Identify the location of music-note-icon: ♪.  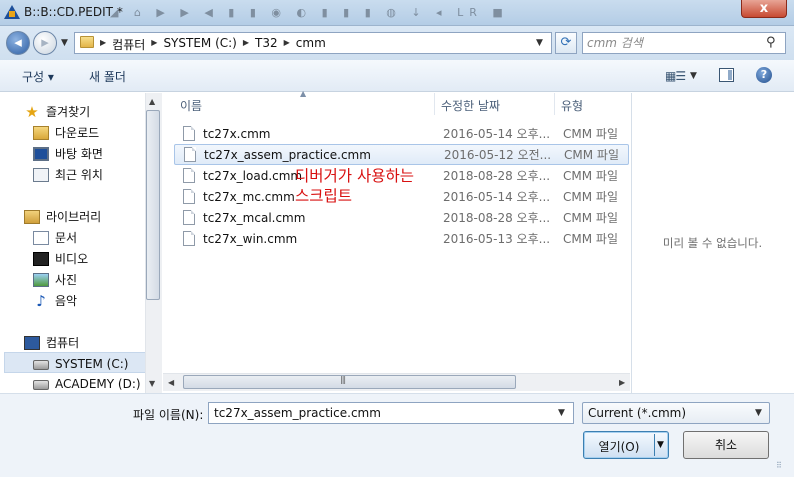
(41, 300).